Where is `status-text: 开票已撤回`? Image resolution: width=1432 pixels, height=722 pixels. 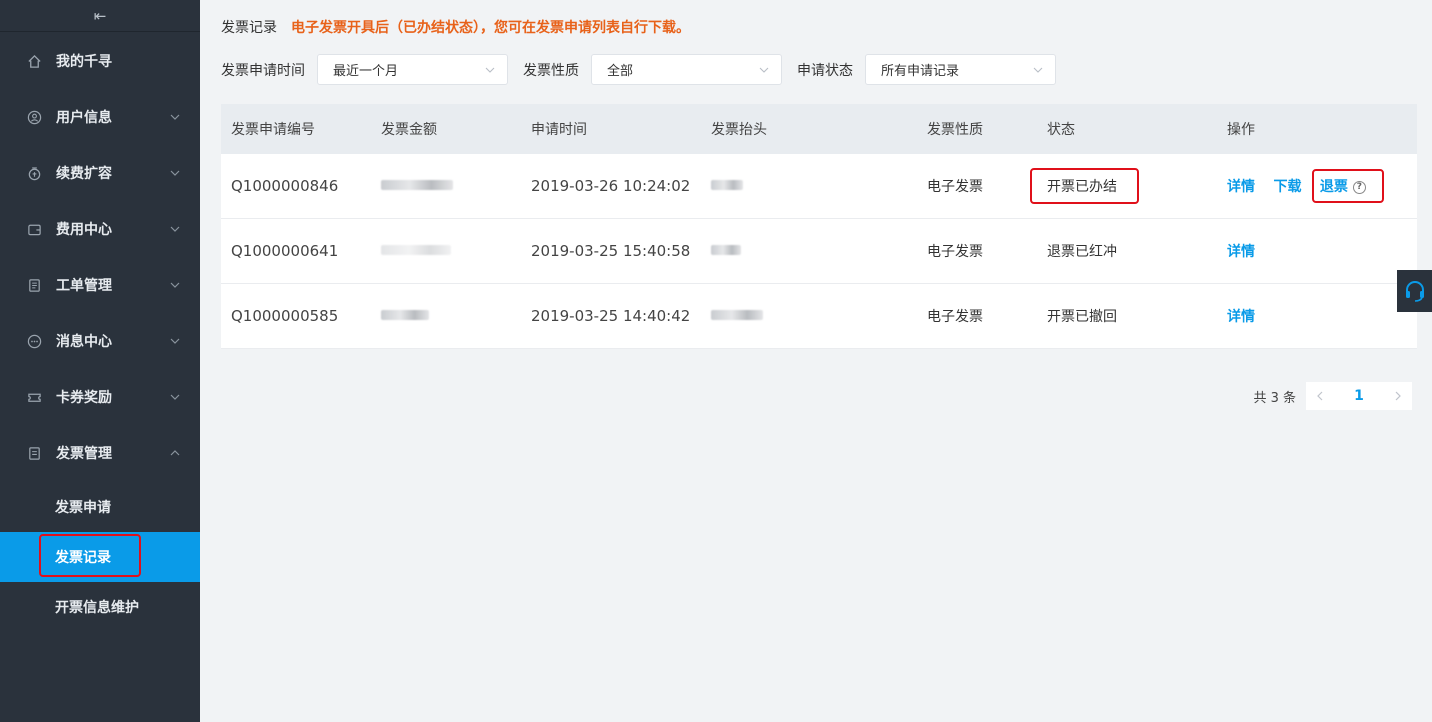 status-text: 开票已撤回 is located at coordinates (1082, 317).